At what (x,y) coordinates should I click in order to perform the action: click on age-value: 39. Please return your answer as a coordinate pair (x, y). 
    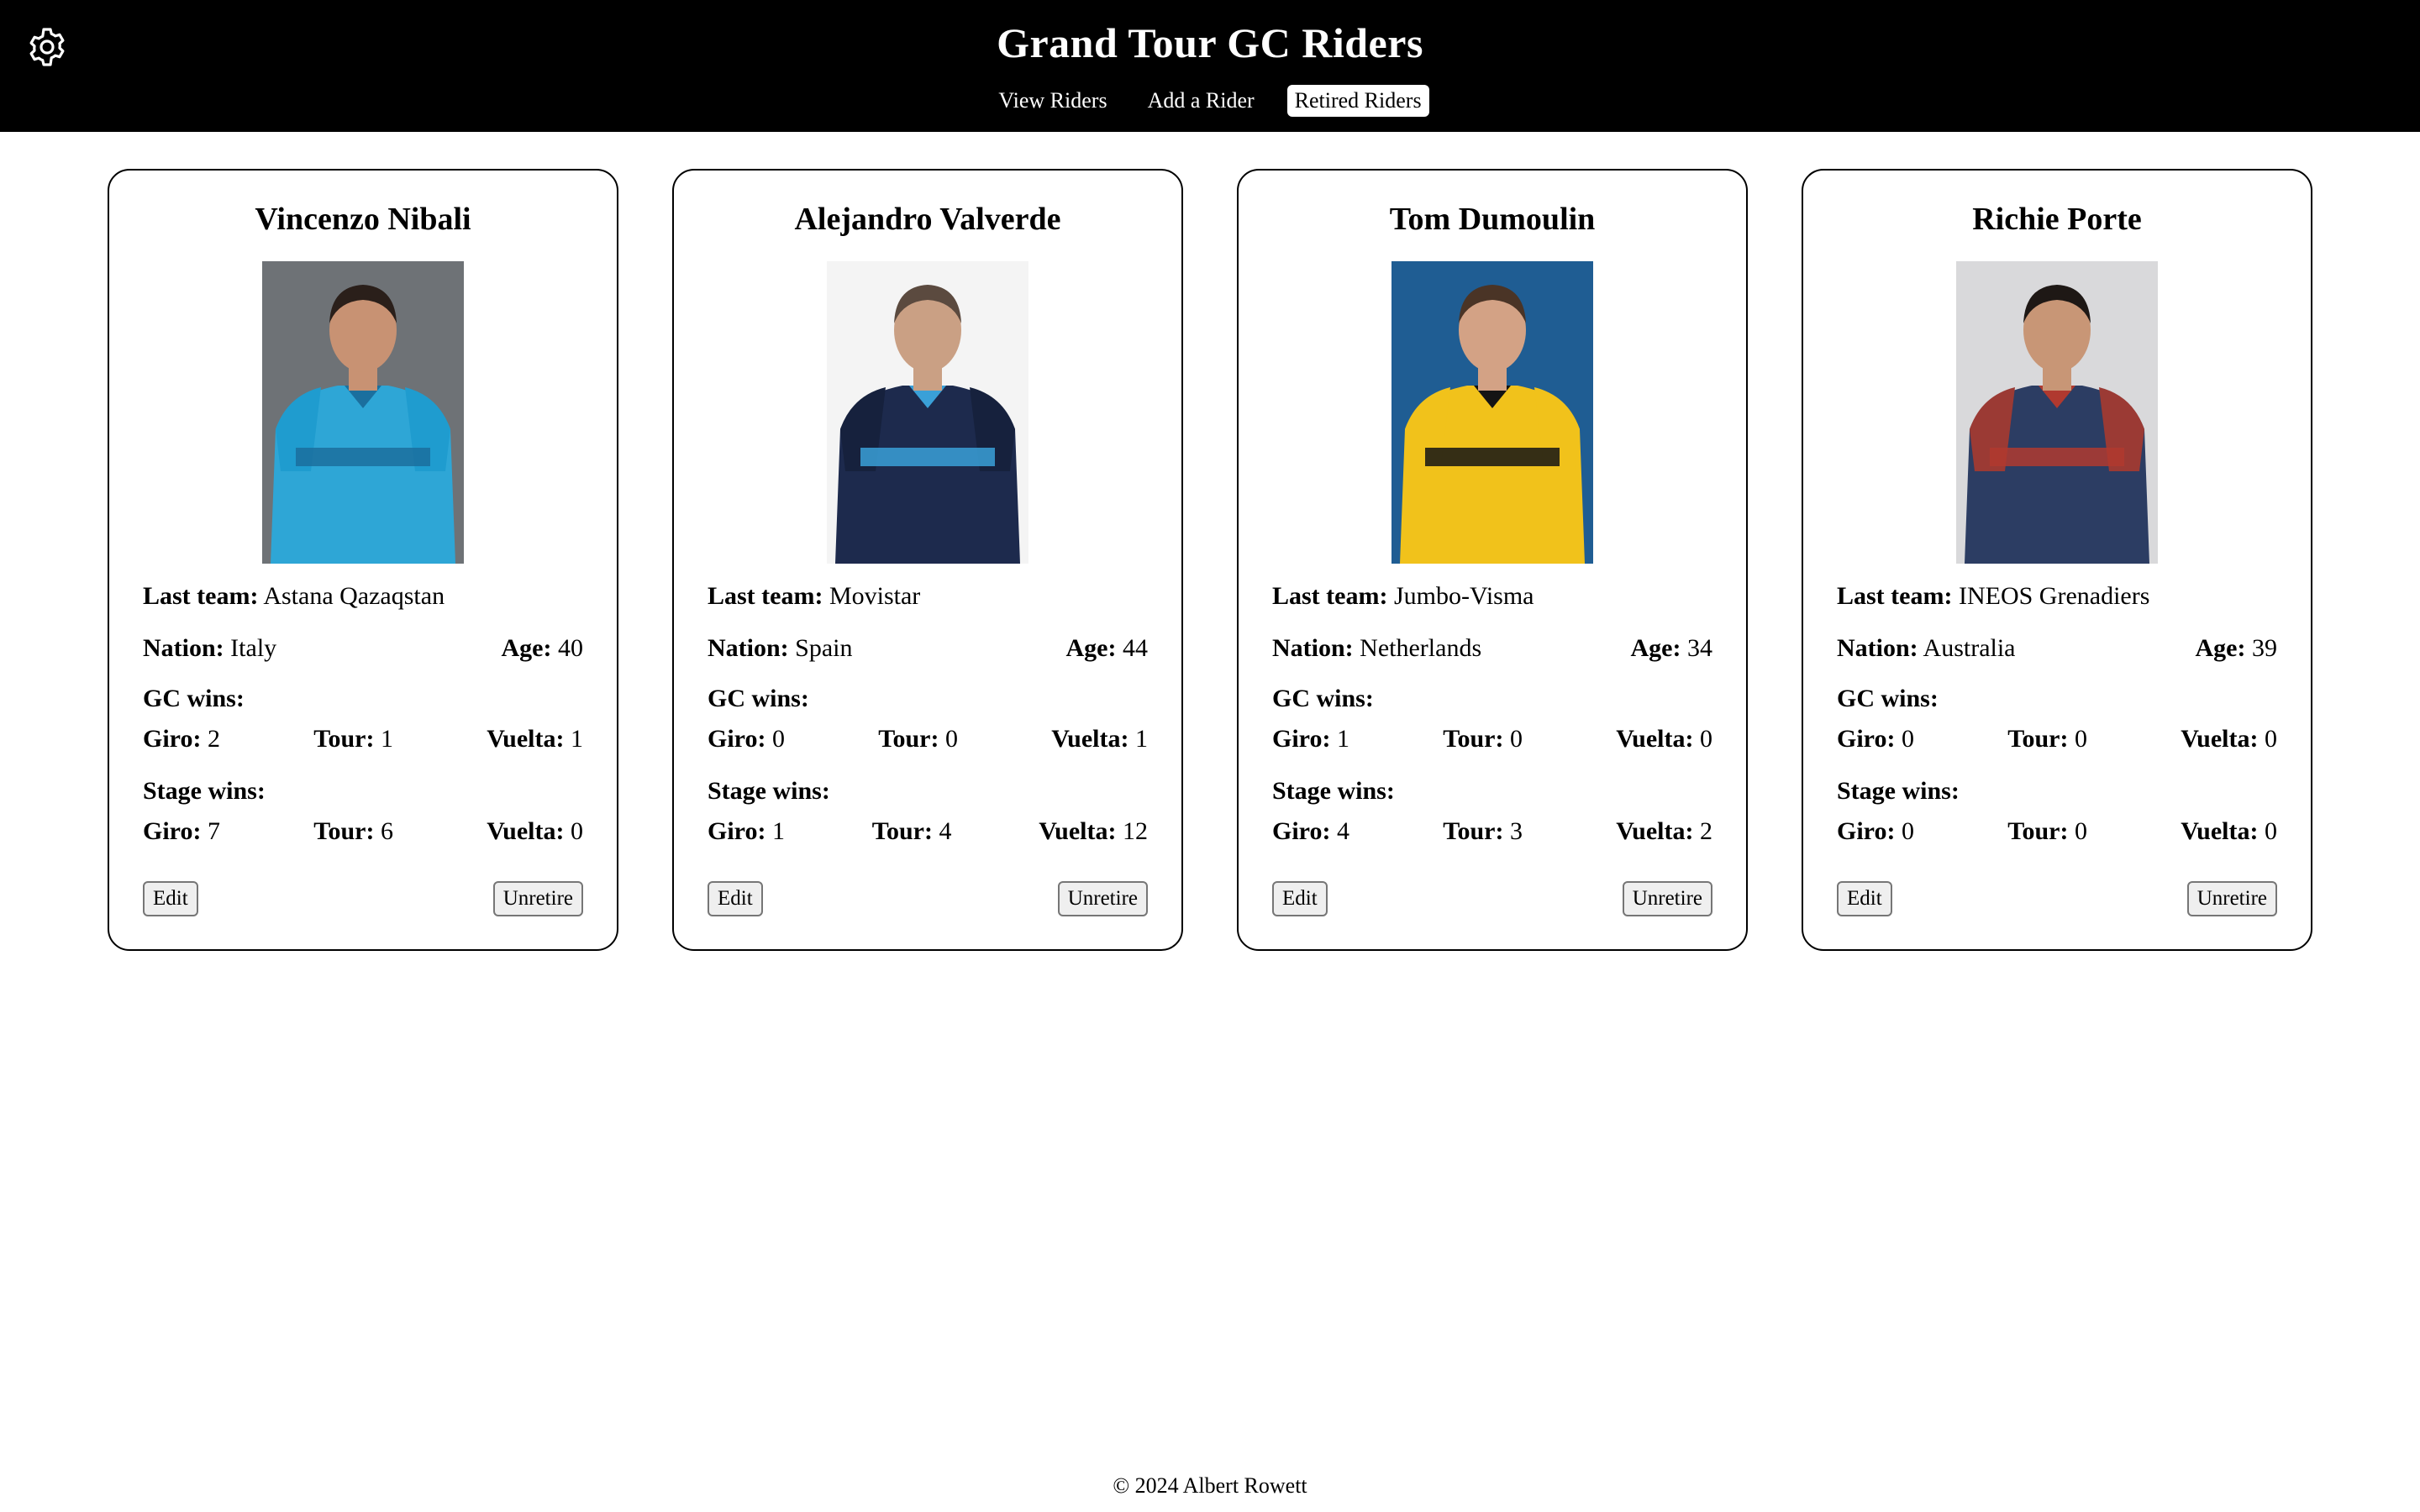
    Looking at the image, I should click on (2265, 648).